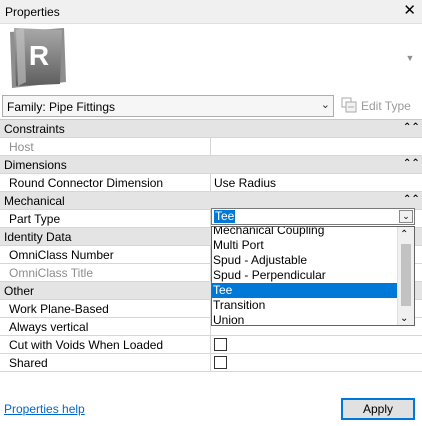 The image size is (422, 426). I want to click on property-label: OmniClass Number, so click(61, 255).